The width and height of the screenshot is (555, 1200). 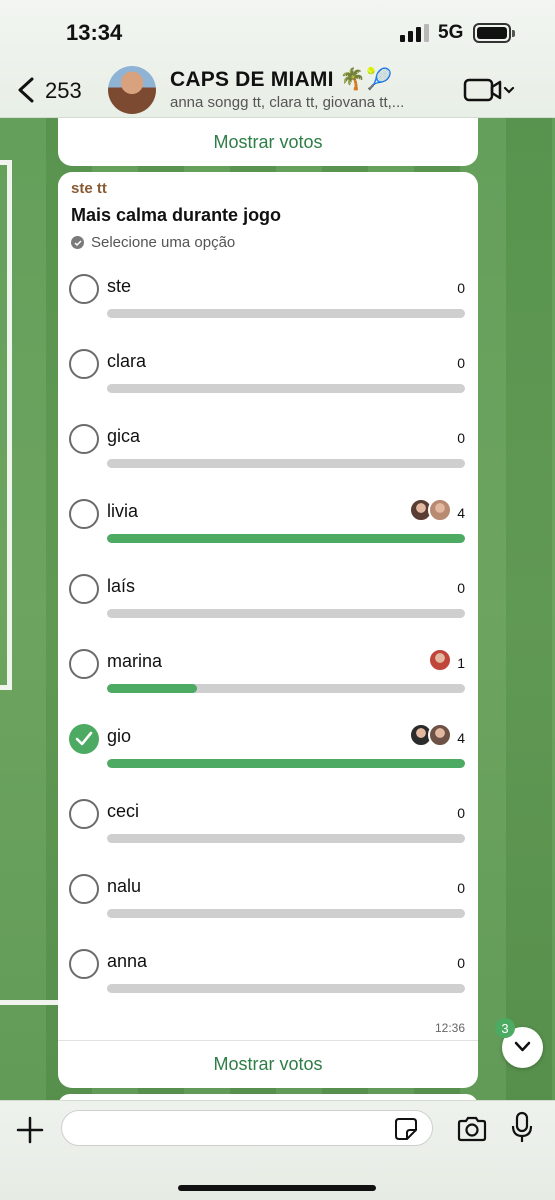 I want to click on poll-sender: ste tt, so click(x=89, y=188).